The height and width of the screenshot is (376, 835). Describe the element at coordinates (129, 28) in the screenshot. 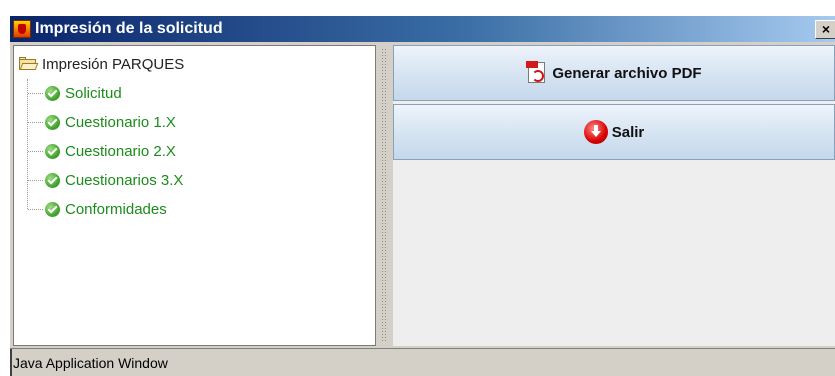

I see `window-title: Impresión de la solicitud` at that location.